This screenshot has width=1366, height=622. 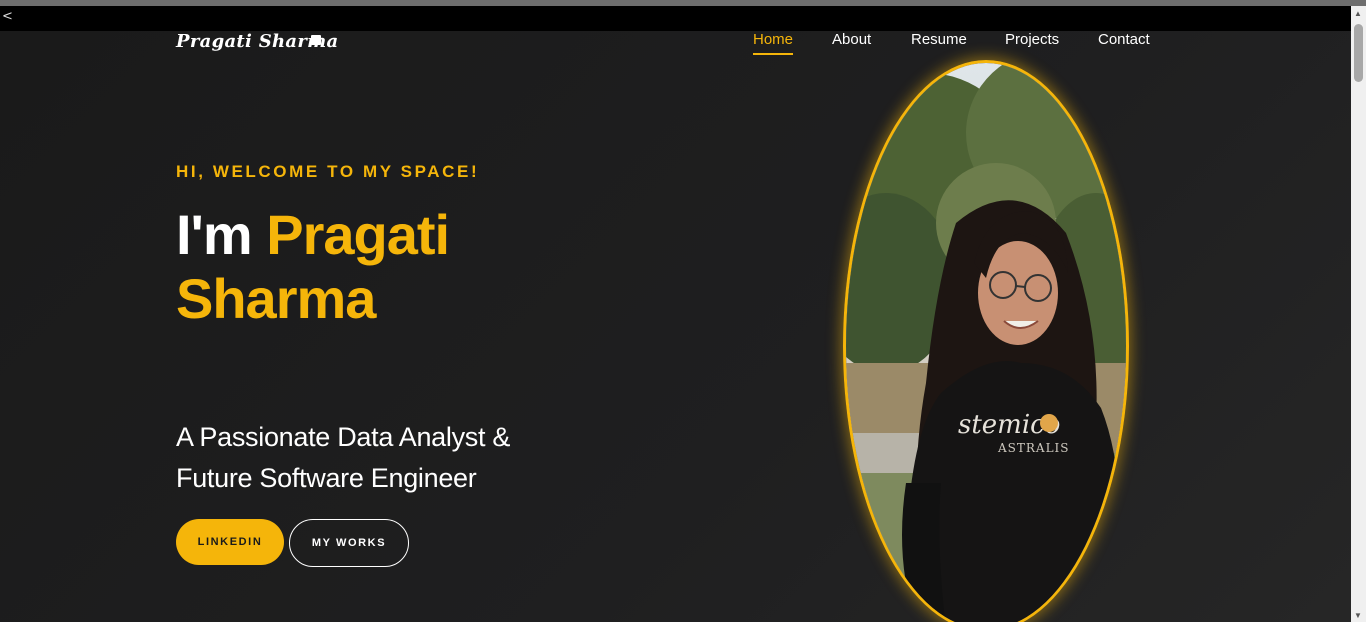 I want to click on nav-resume: Resume, so click(x=939, y=39).